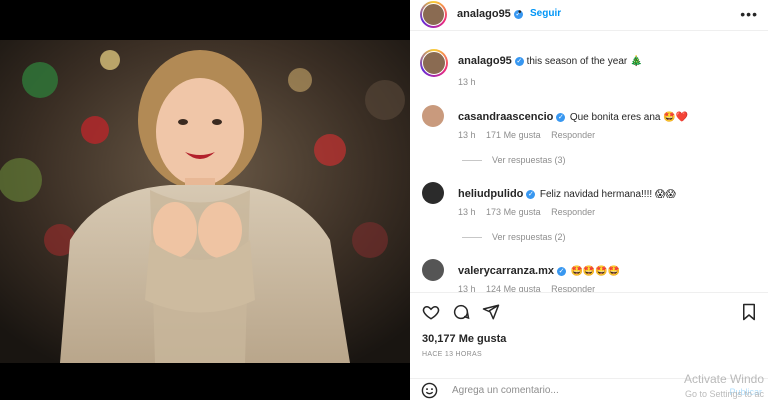 The width and height of the screenshot is (768, 401). I want to click on view-replies-label: Ver respuestas (3), so click(529, 160).